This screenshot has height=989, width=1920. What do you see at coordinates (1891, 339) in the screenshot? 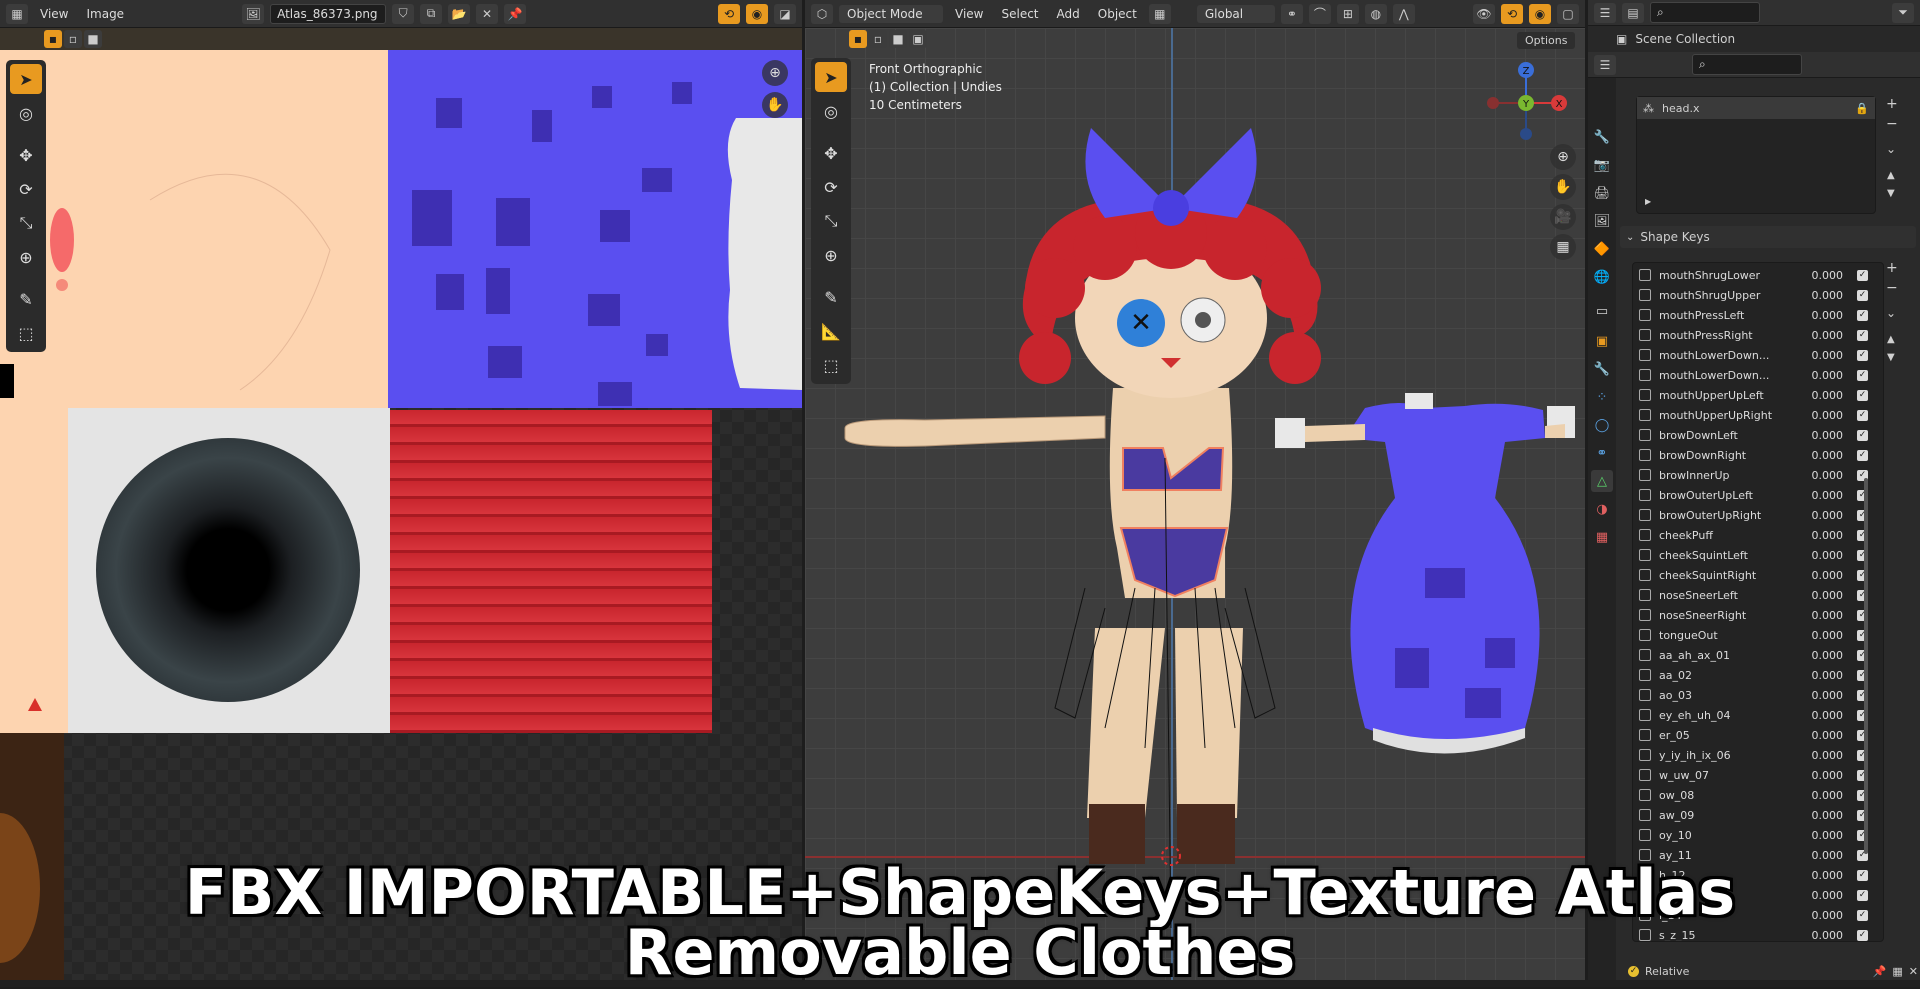
I see `sk-up-icon: ▲` at bounding box center [1891, 339].